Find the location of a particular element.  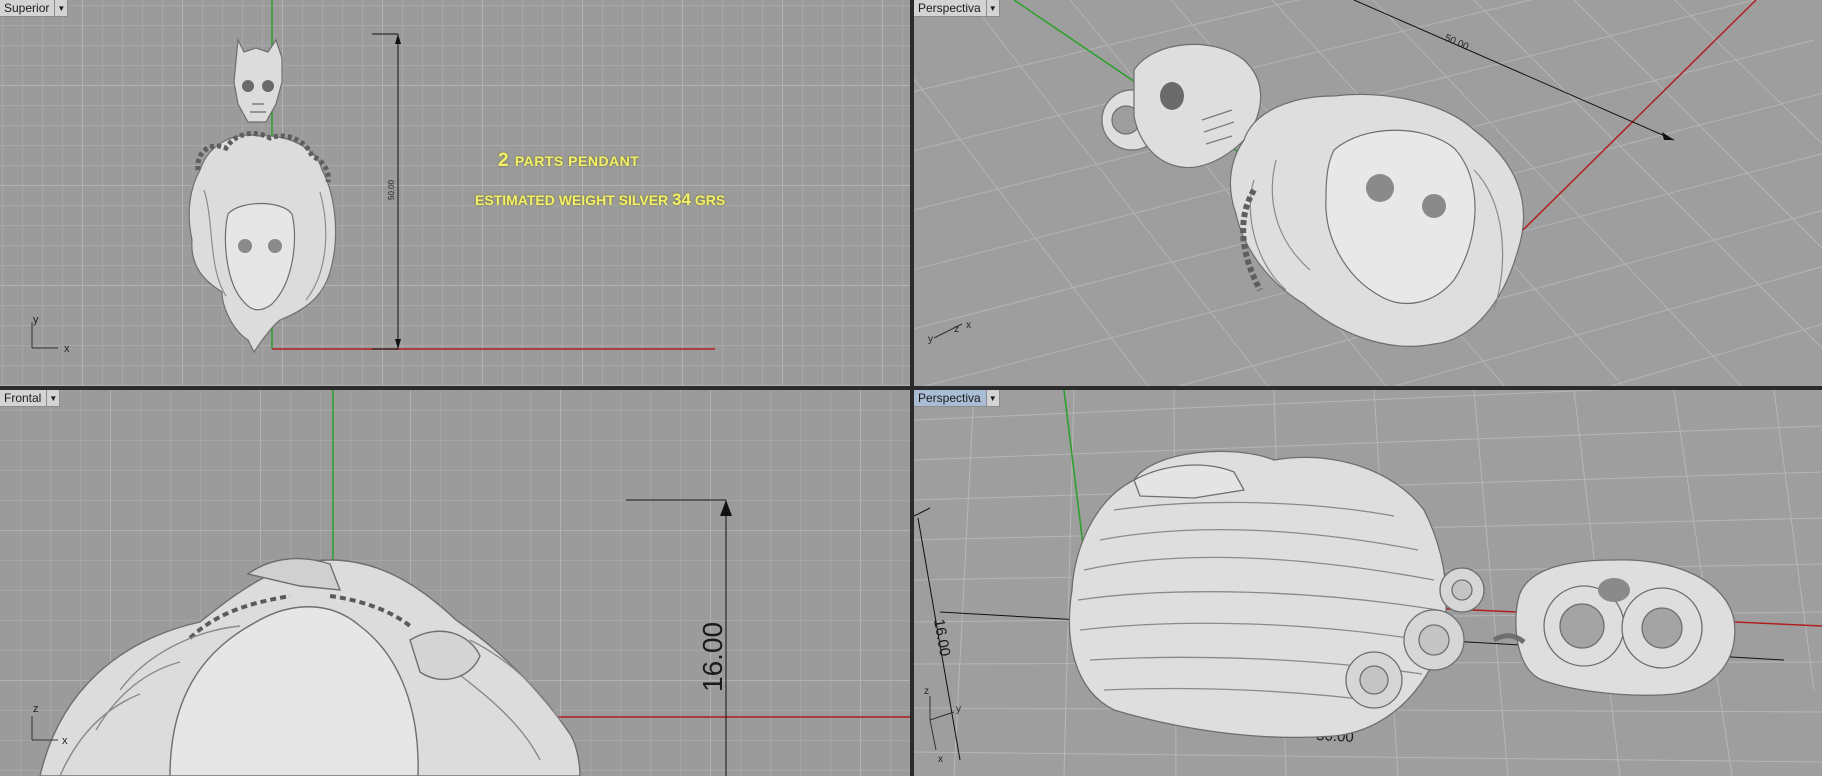

annotation-weight-unit: GRS is located at coordinates (710, 200).